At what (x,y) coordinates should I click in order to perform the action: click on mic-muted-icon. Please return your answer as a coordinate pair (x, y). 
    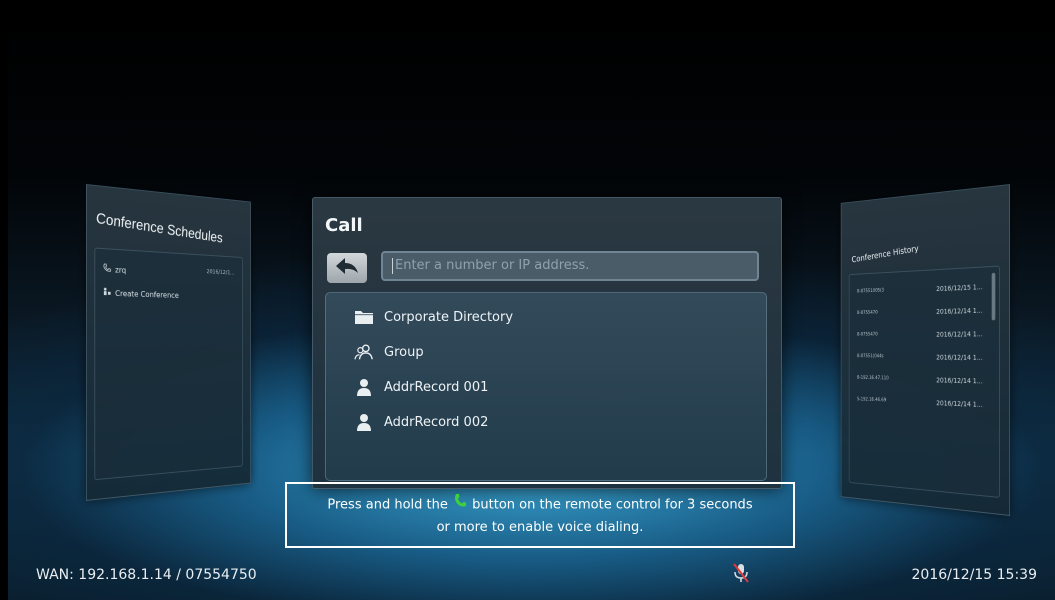
    Looking at the image, I should click on (741, 573).